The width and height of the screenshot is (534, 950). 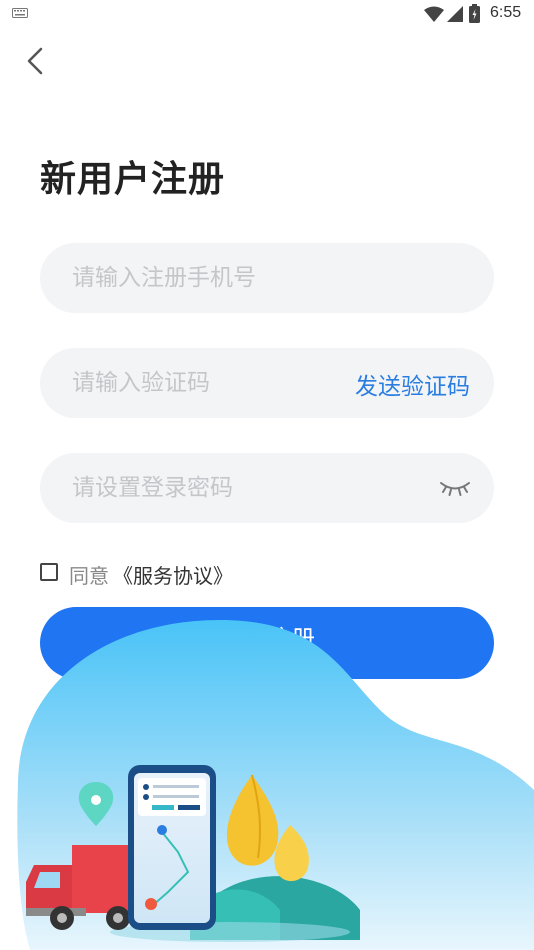 I want to click on wifi-icon, so click(x=434, y=14).